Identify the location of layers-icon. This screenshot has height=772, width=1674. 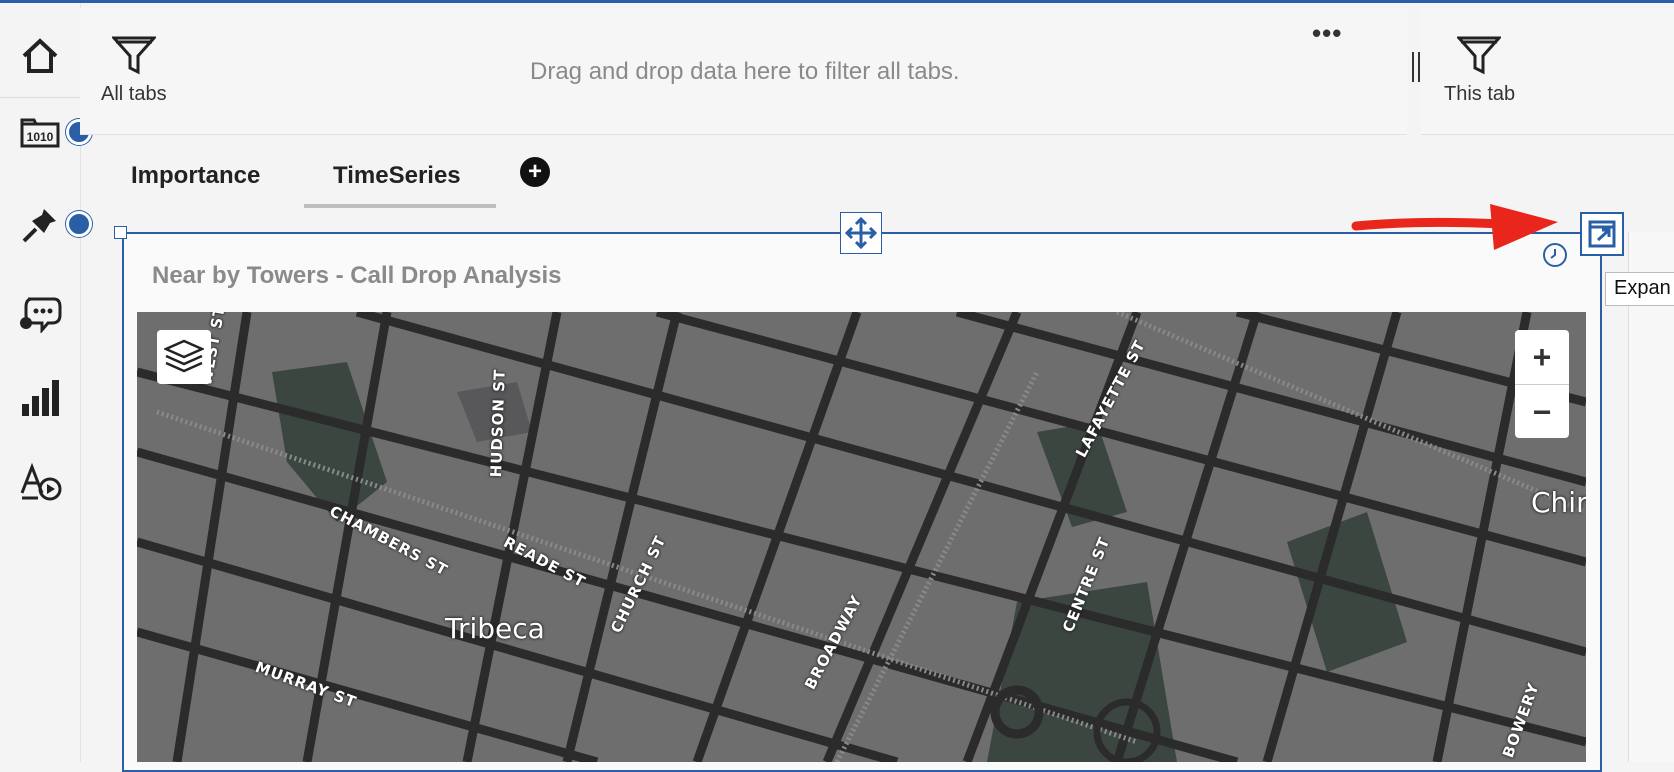
(184, 356).